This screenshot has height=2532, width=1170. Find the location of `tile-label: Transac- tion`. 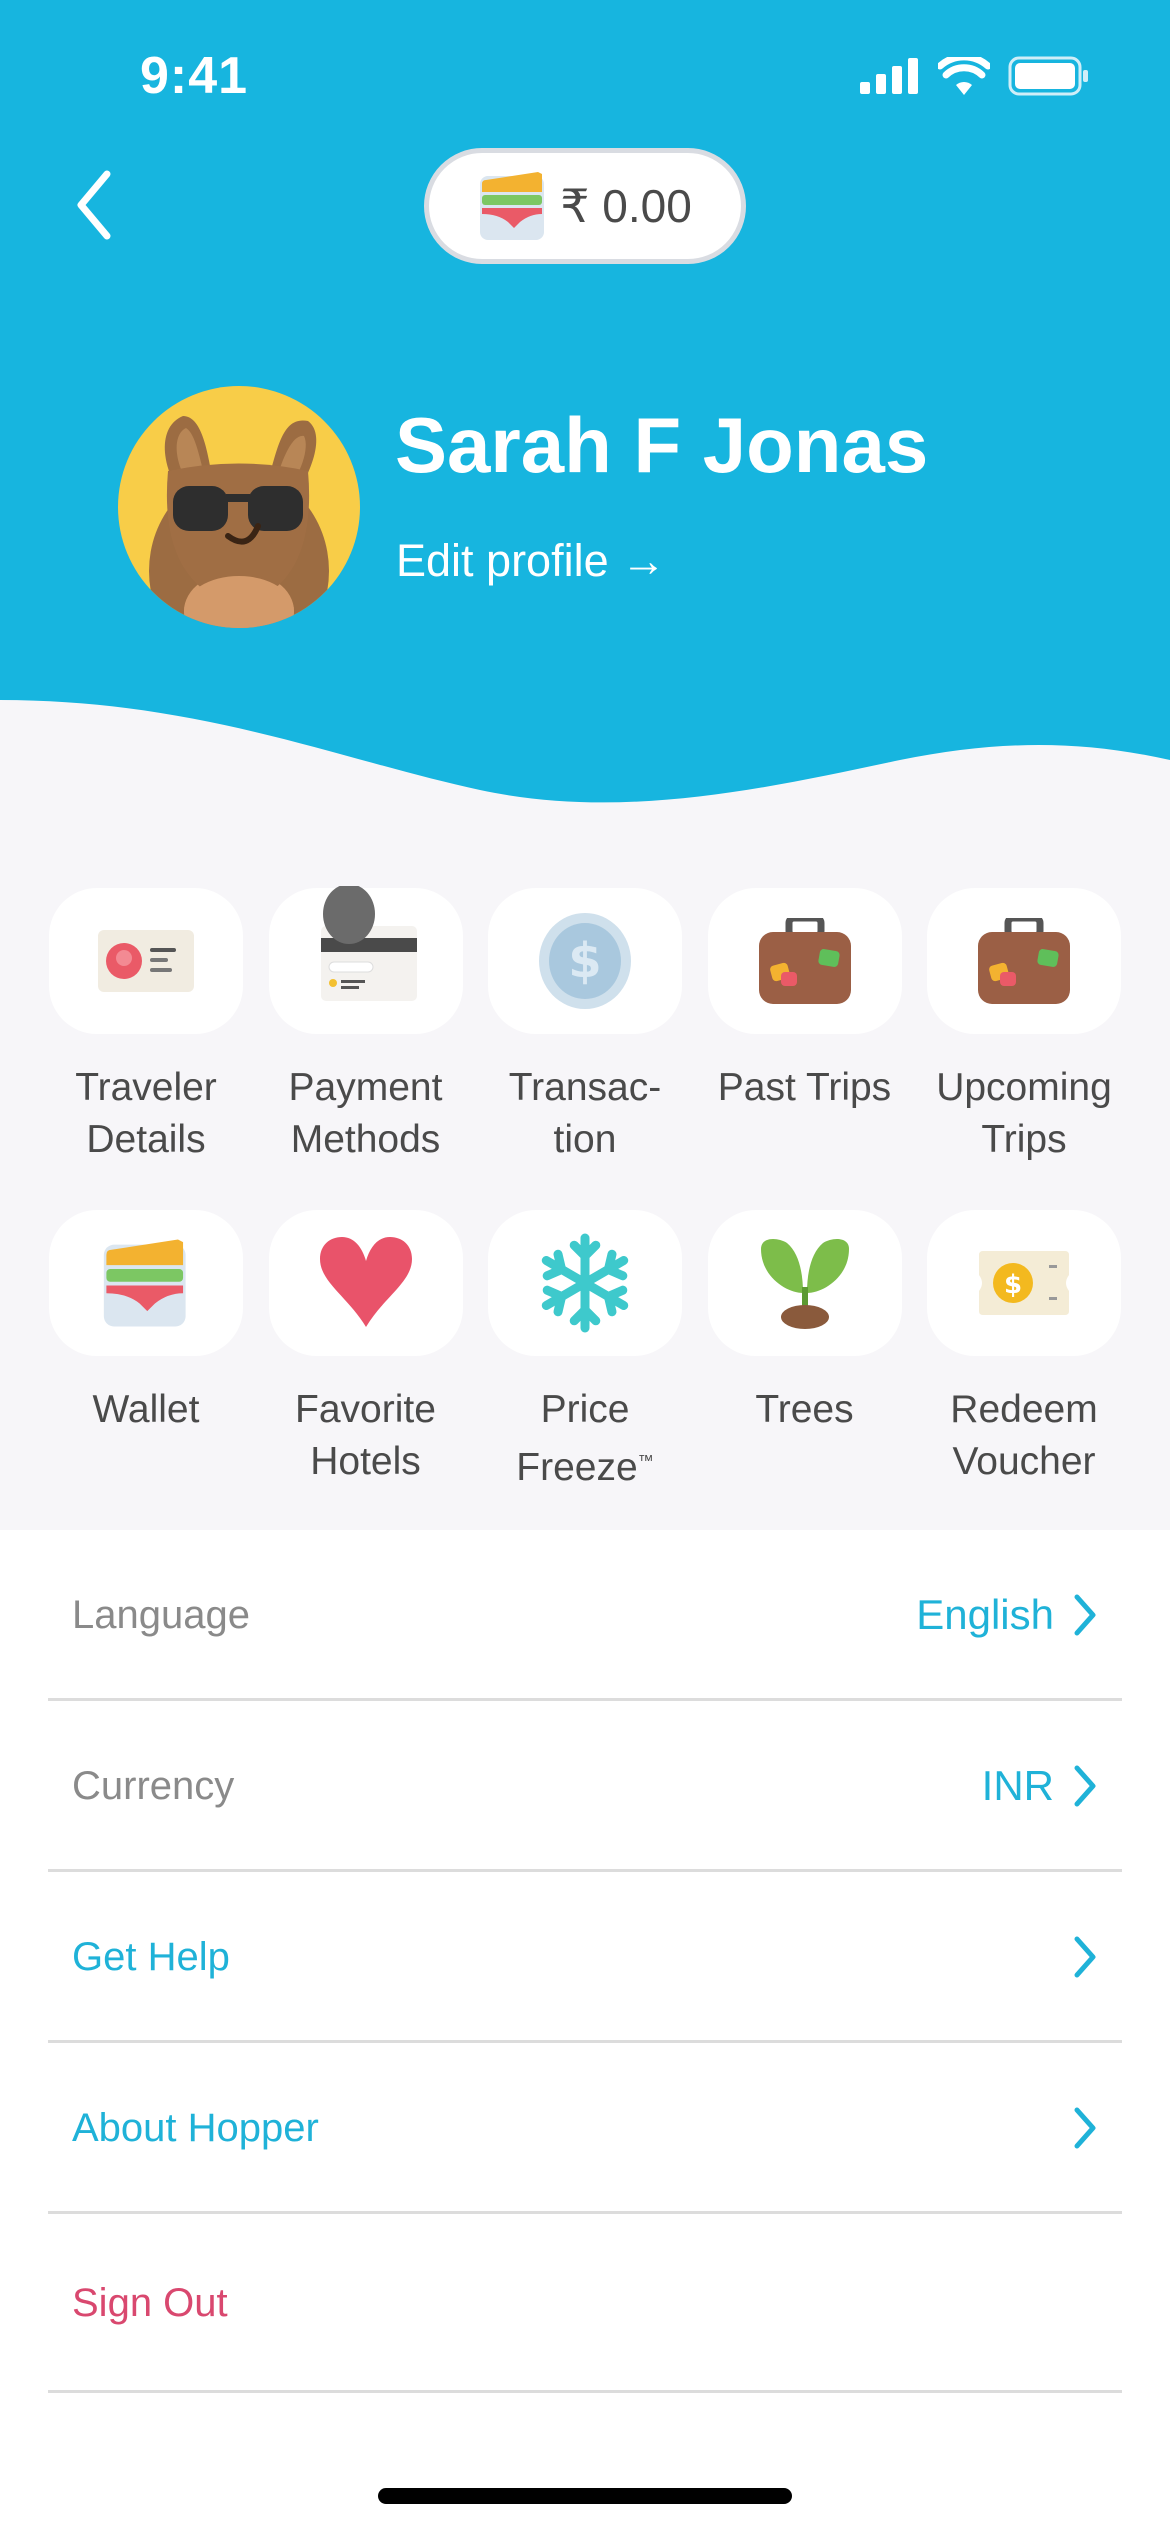

tile-label: Transac- tion is located at coordinates (585, 1113).